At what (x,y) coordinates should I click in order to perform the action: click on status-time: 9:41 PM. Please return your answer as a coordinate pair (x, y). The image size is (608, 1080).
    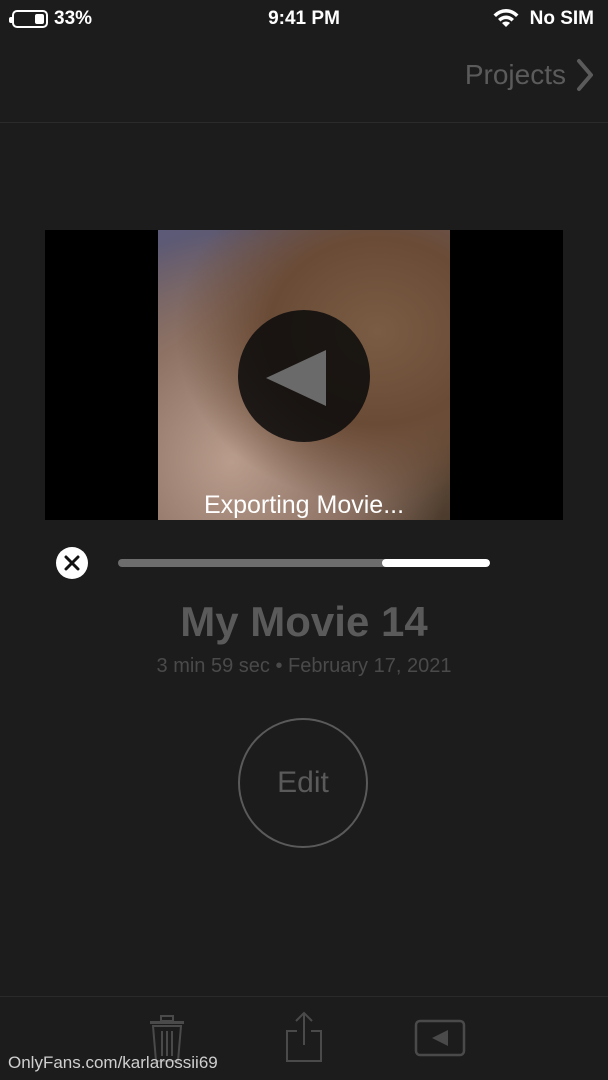
    Looking at the image, I should click on (304, 18).